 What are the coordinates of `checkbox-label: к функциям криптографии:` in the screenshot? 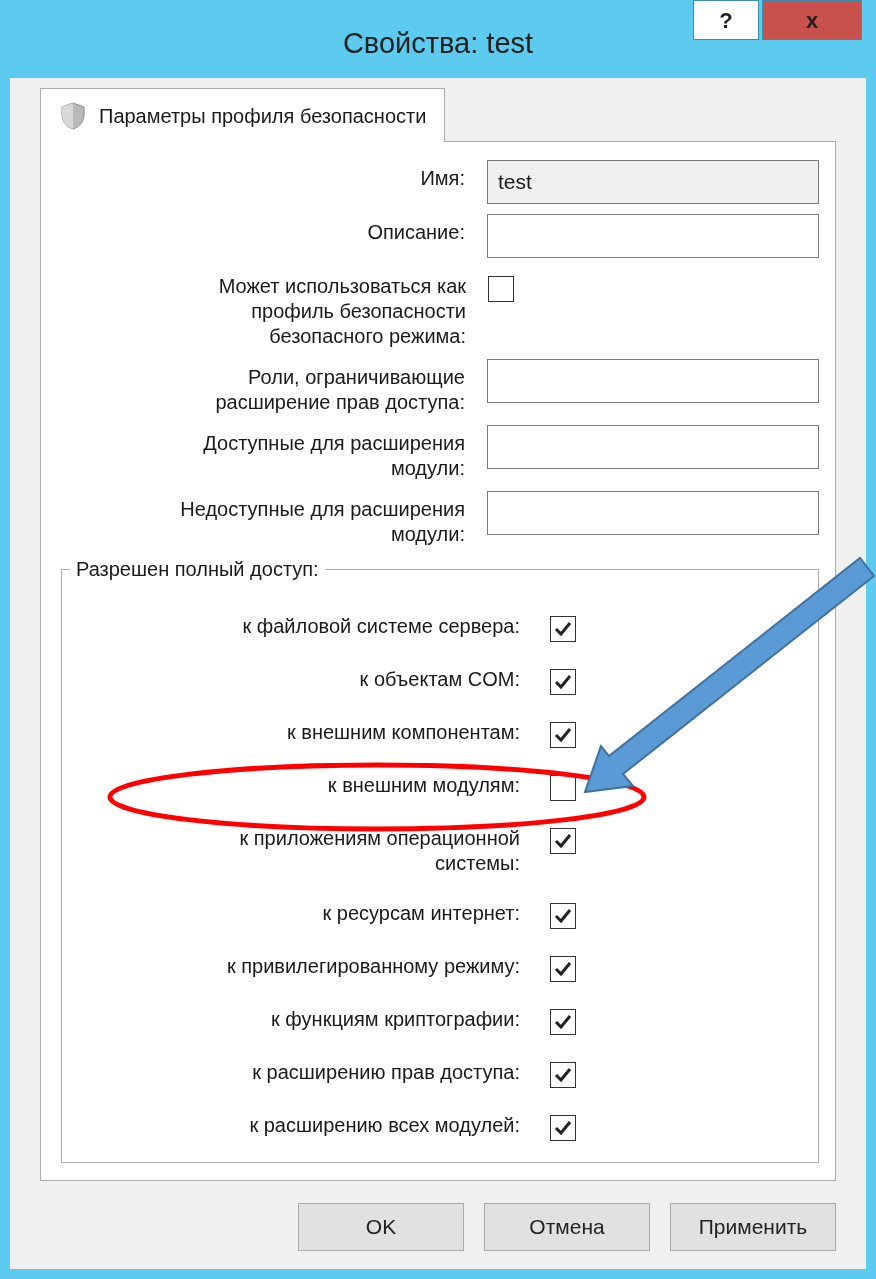 It's located at (395, 1019).